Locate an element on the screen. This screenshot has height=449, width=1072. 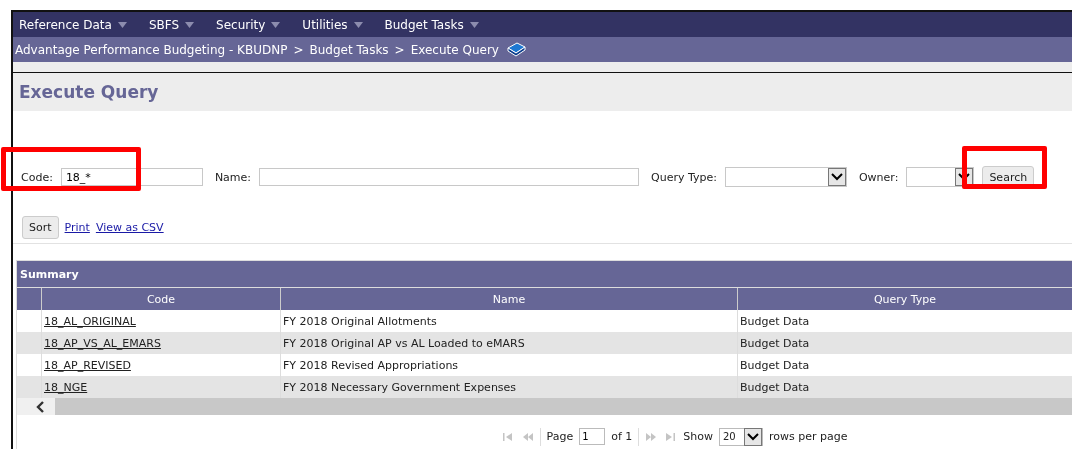
show-label: Show is located at coordinates (698, 436).